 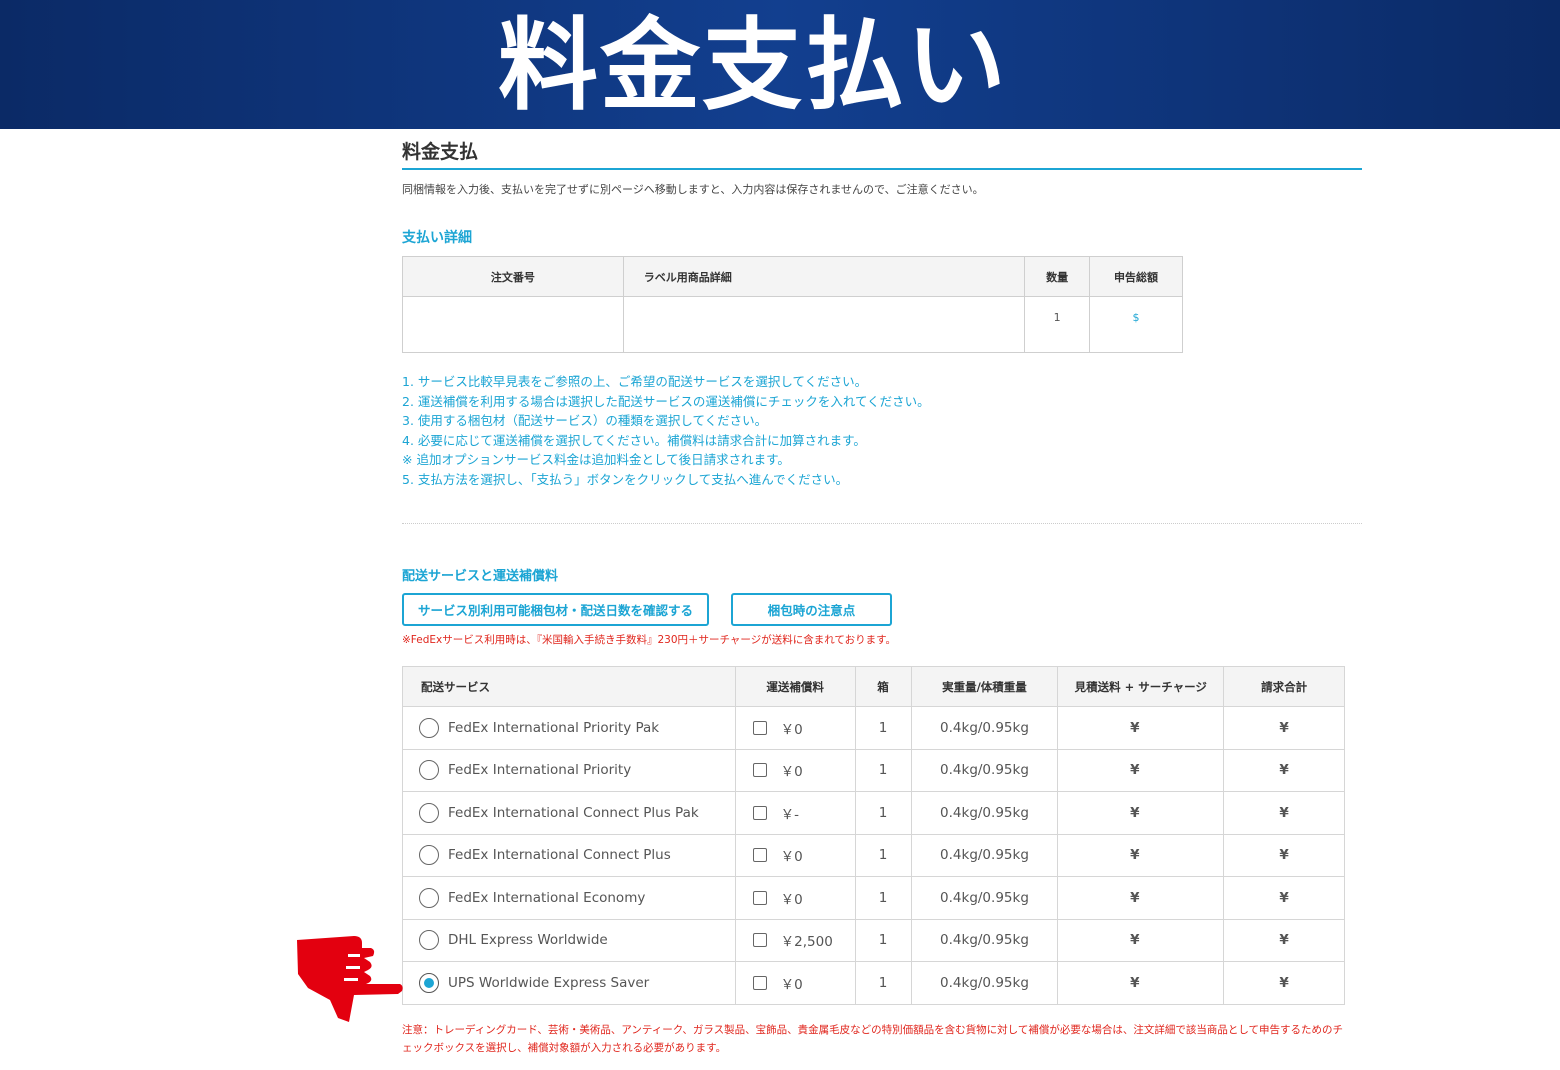 I want to click on service-name: FedEx International Economy, so click(x=547, y=897).